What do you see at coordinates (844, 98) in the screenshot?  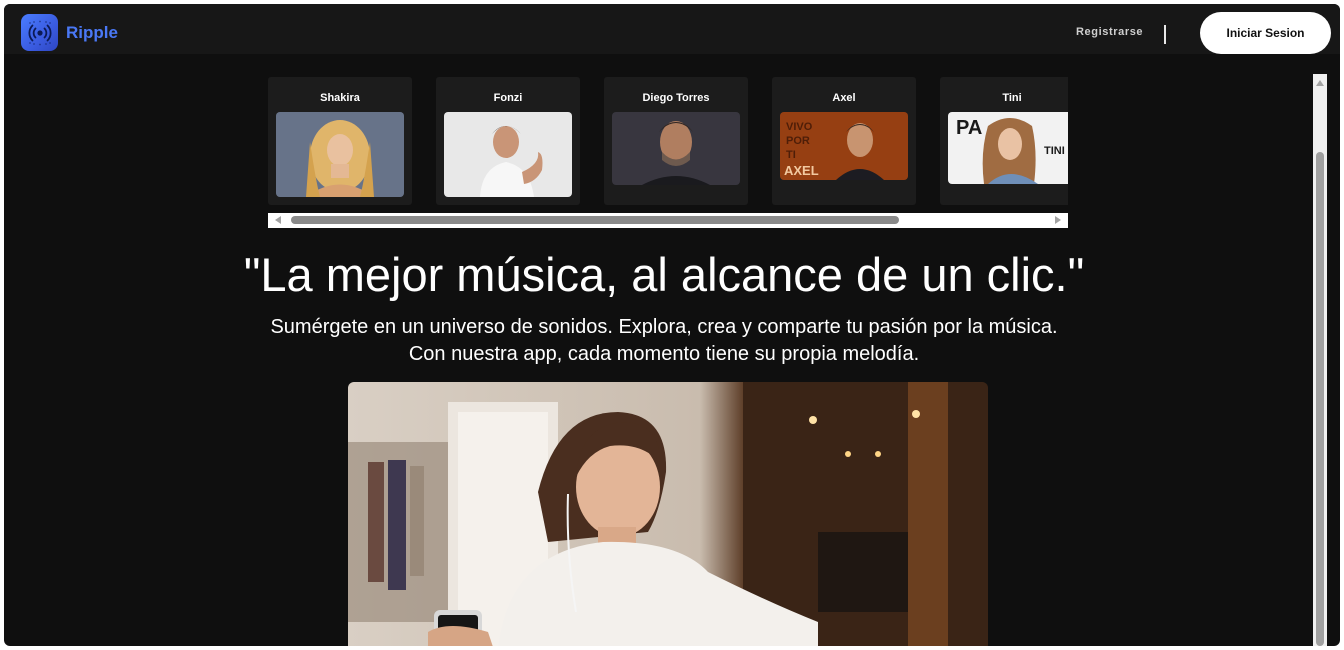 I see `artist-name: Axel` at bounding box center [844, 98].